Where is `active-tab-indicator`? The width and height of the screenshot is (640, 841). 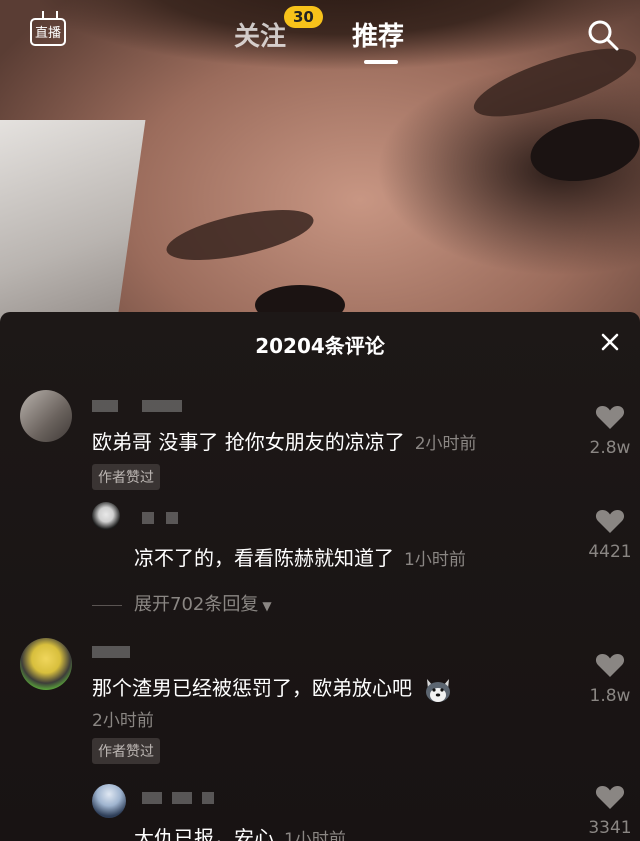
active-tab-indicator is located at coordinates (381, 62).